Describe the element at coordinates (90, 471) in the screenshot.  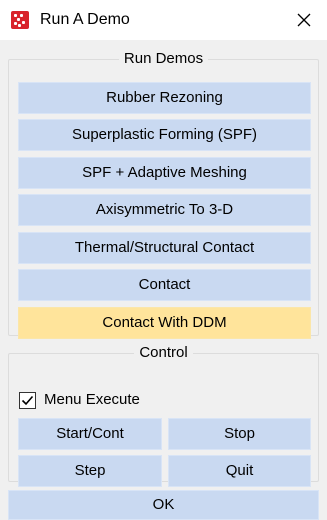
I see `step-button: Step` at that location.